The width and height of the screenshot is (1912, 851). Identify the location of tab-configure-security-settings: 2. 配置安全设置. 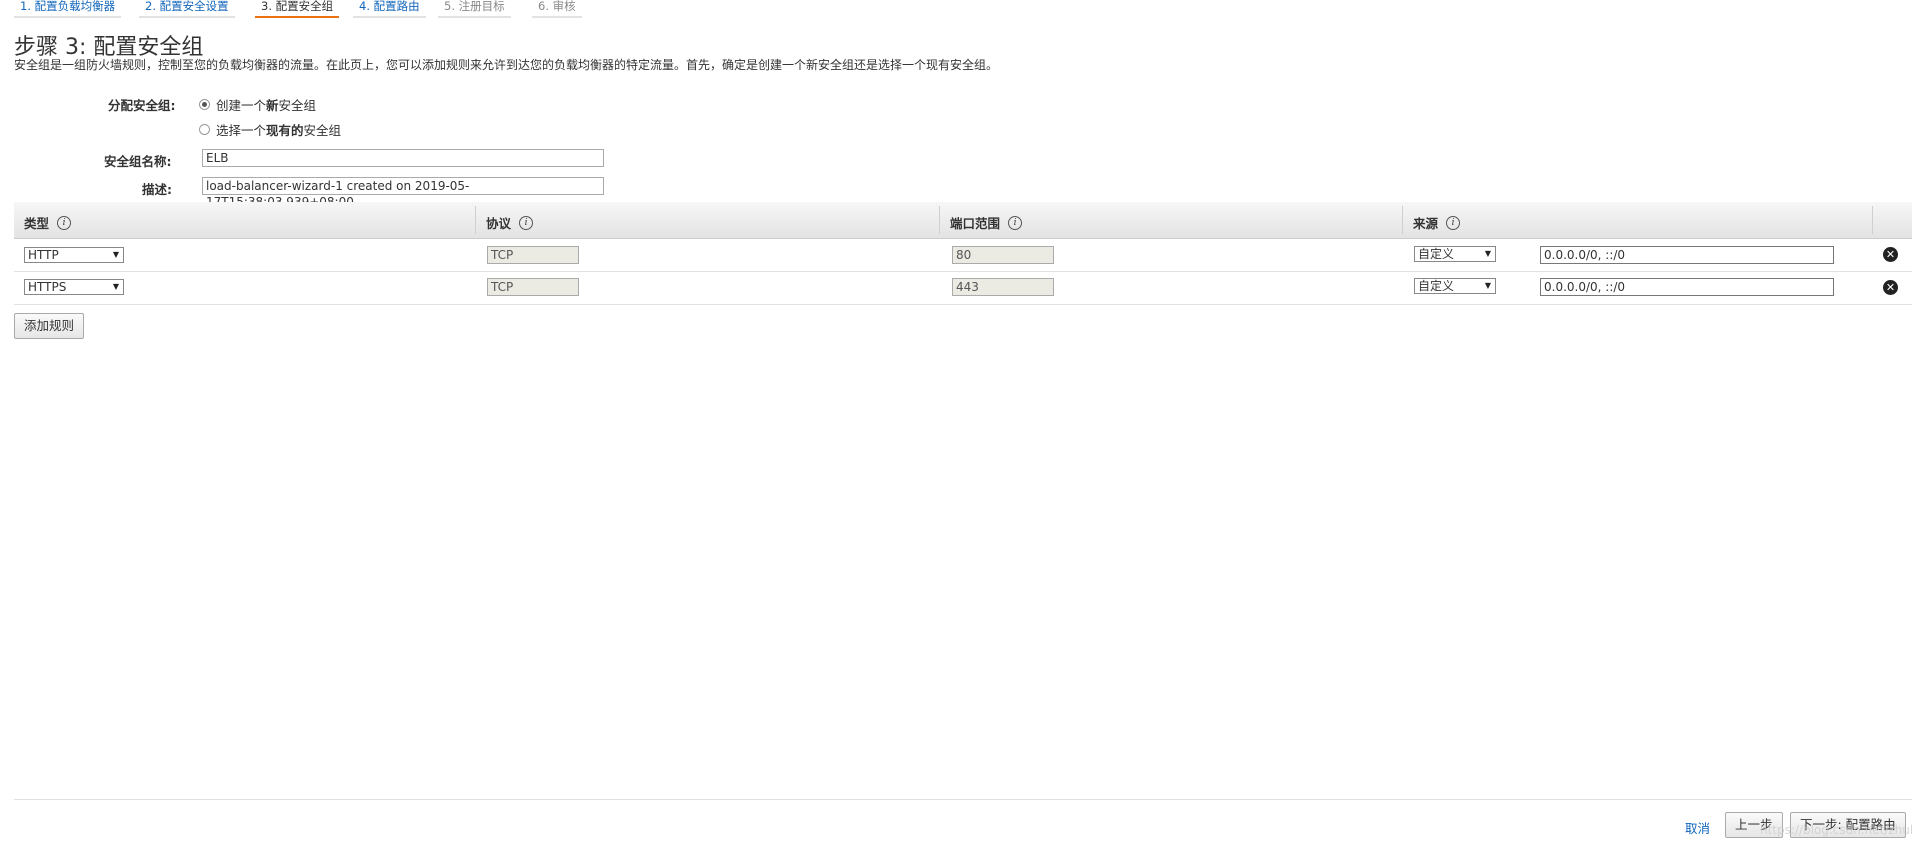
(187, 9).